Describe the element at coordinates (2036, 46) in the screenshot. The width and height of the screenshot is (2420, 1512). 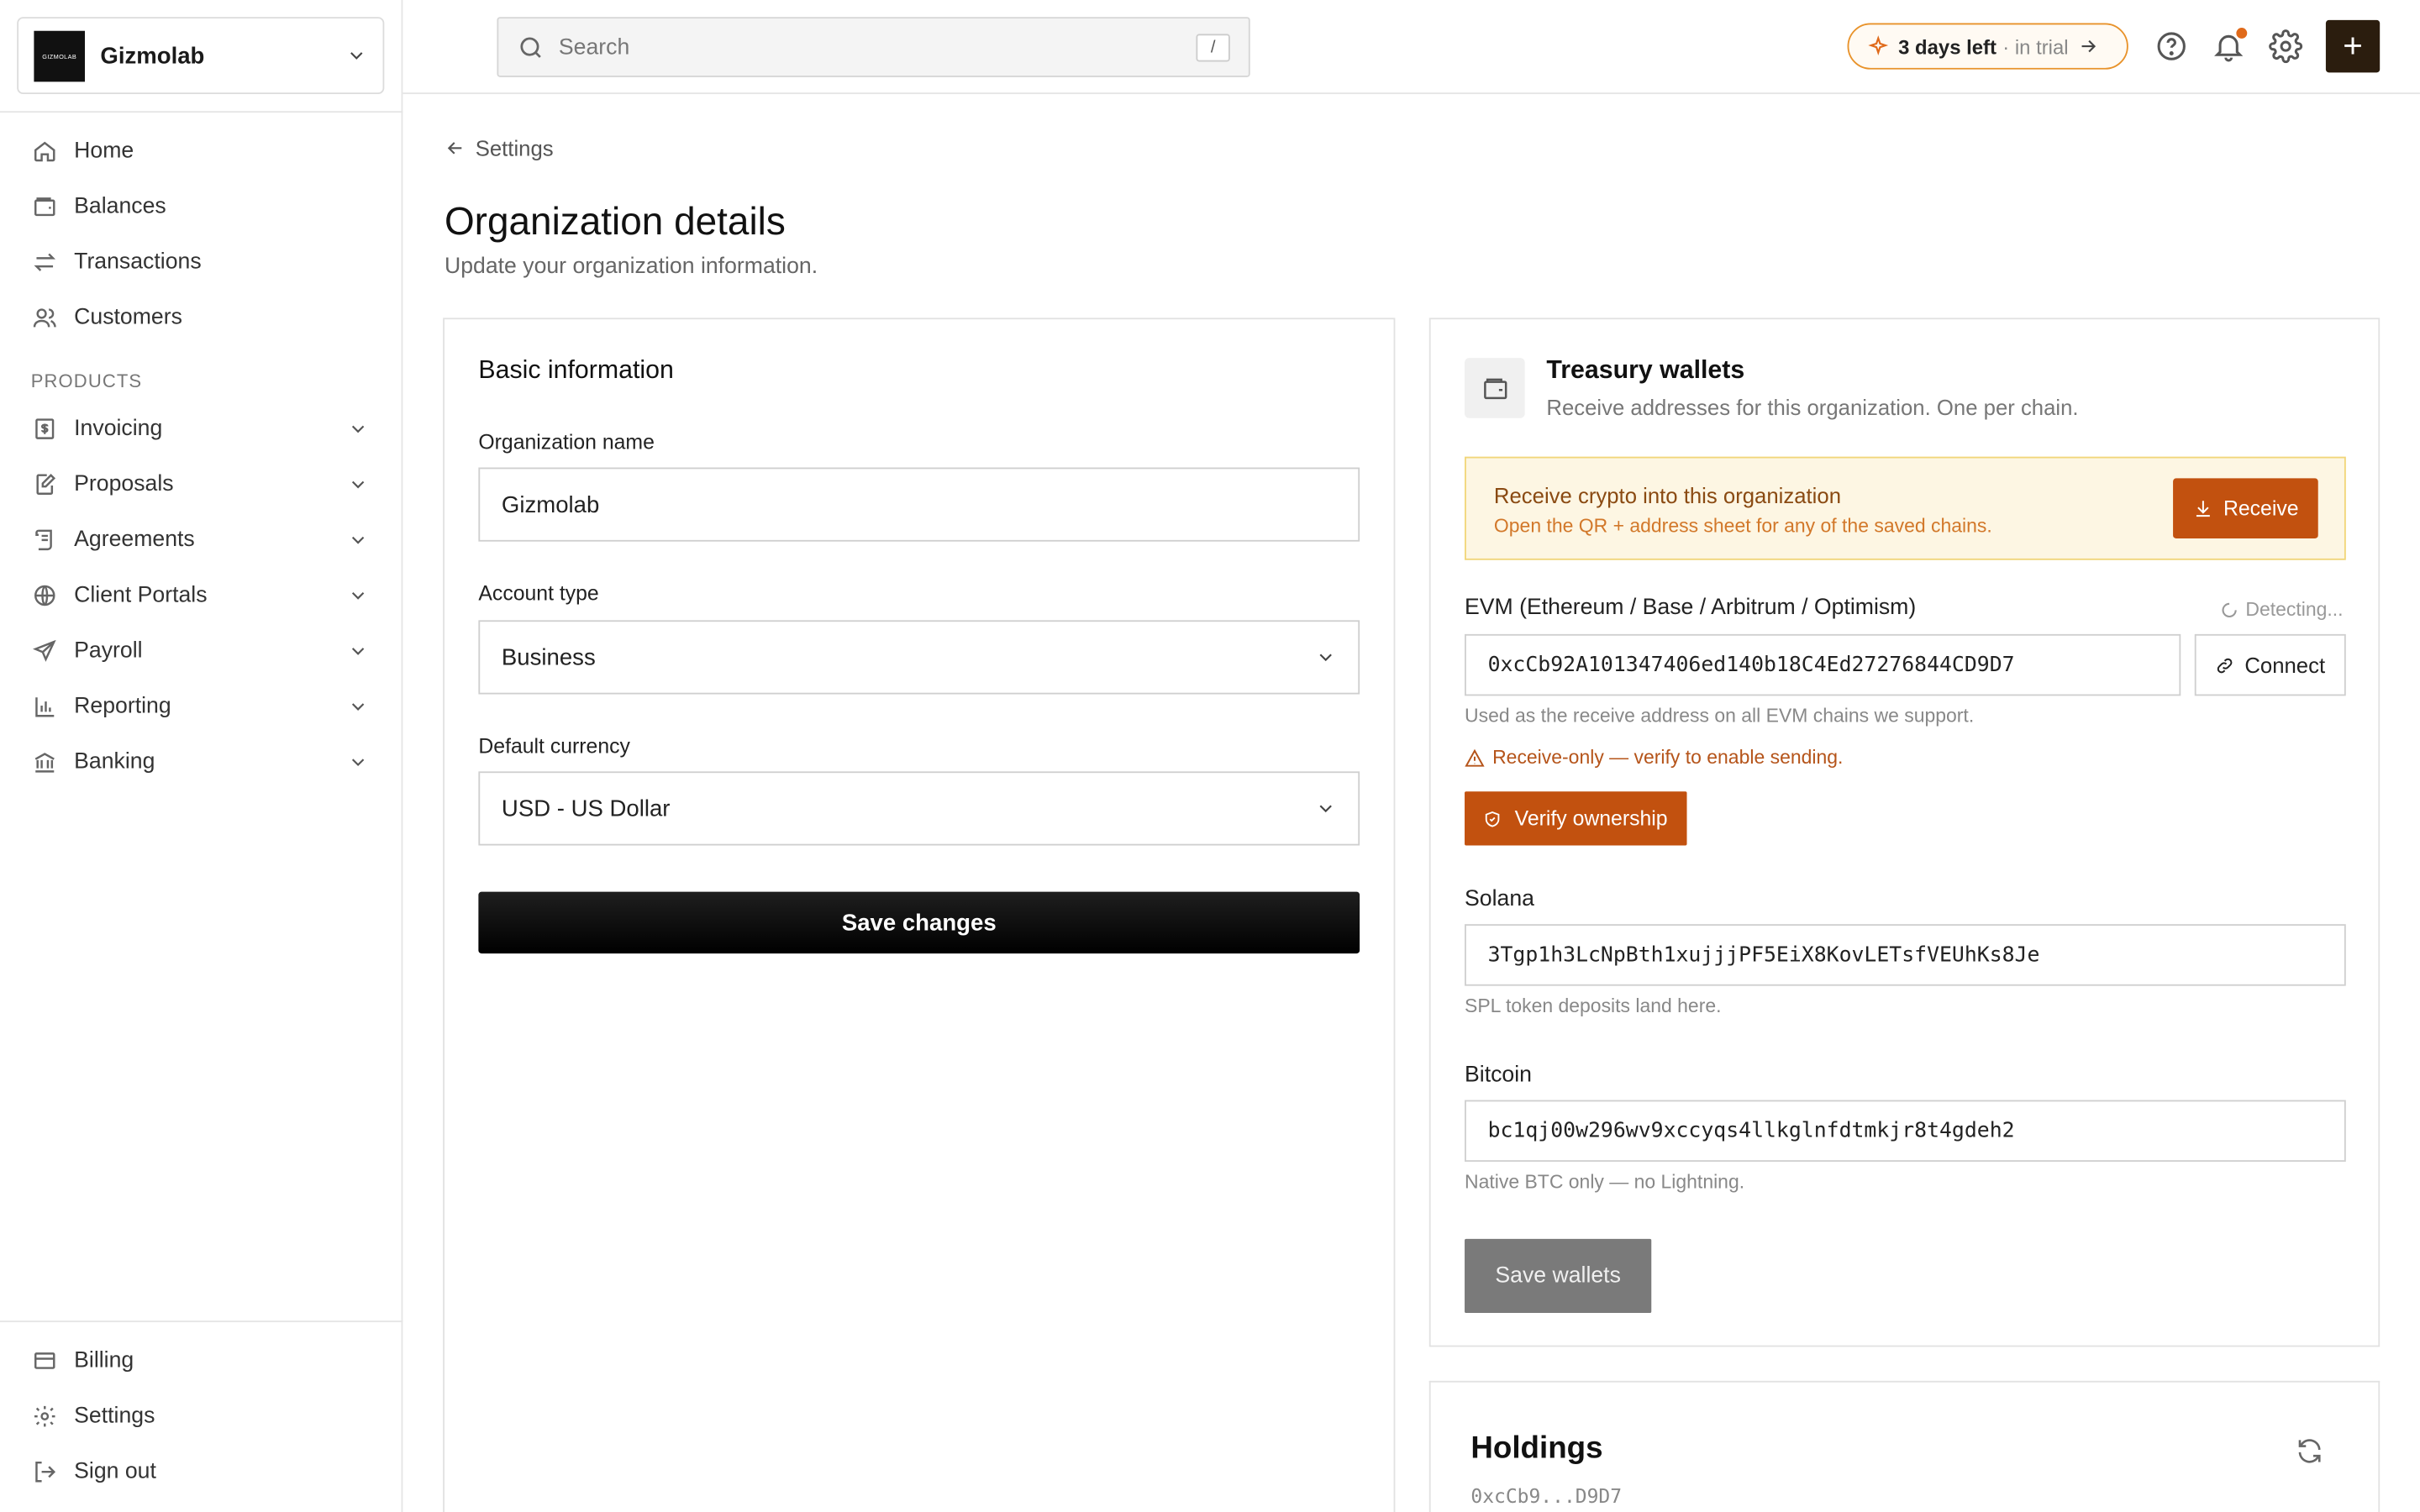
I see `trial-label: · in trial` at that location.